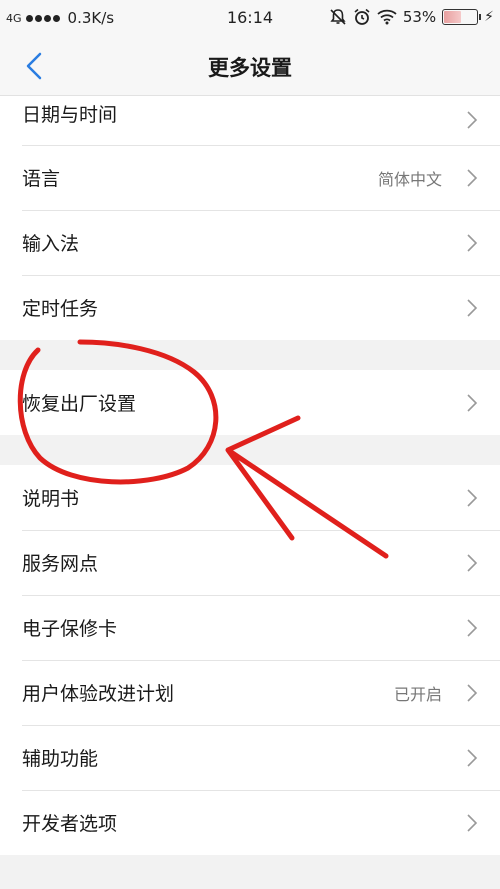  What do you see at coordinates (60, 564) in the screenshot?
I see `row-label: 服务网点` at bounding box center [60, 564].